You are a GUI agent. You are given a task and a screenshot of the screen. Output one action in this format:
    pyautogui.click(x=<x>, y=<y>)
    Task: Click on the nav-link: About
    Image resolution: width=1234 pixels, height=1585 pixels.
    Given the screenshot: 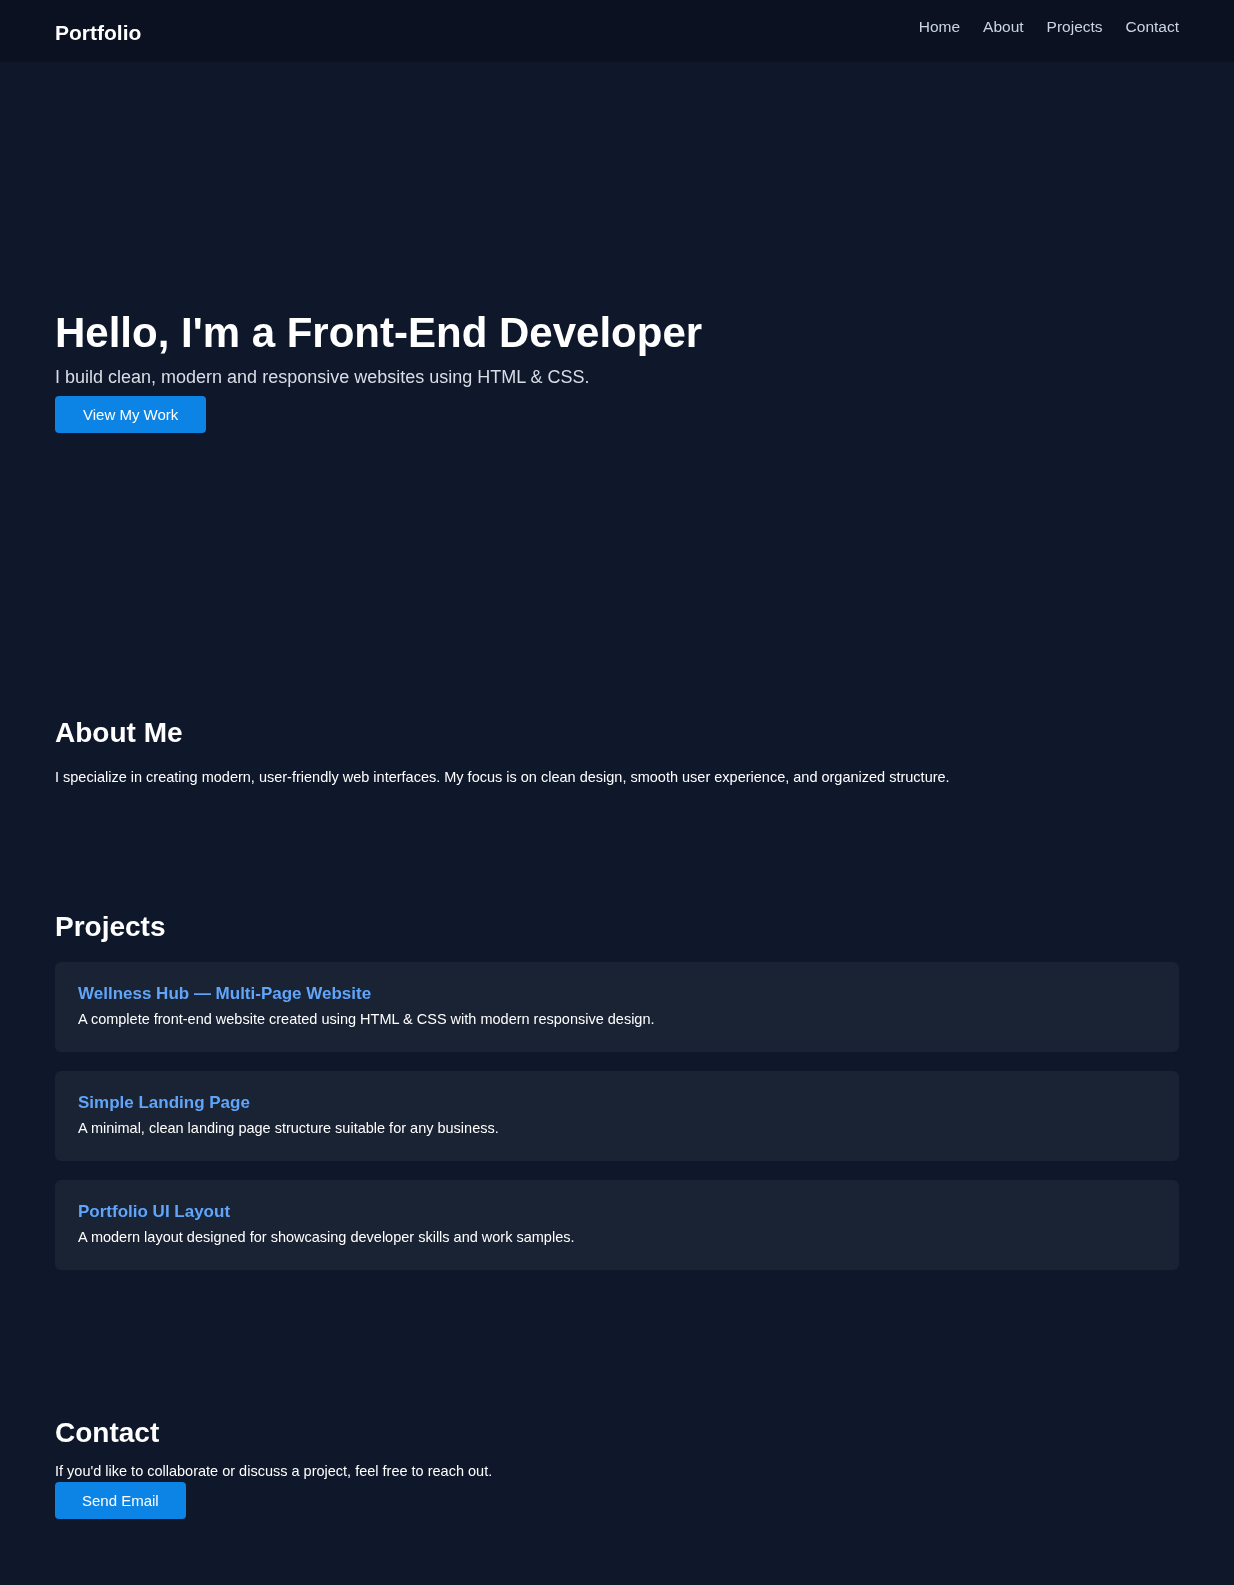 What is the action you would take?
    pyautogui.click(x=1003, y=27)
    